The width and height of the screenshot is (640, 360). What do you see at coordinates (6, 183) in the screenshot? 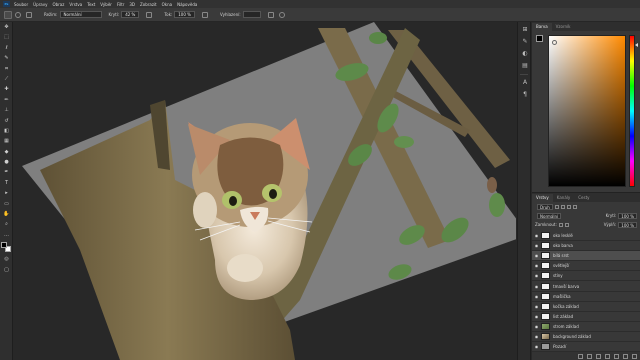
I see `type-tool-icon: T` at bounding box center [6, 183].